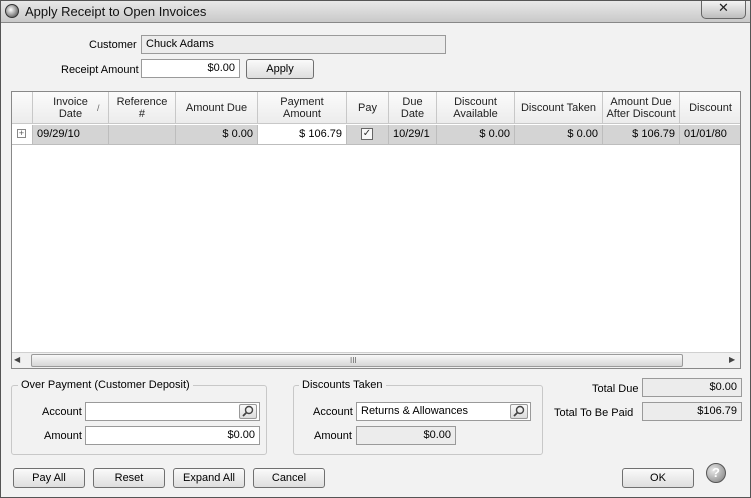 The height and width of the screenshot is (498, 751). What do you see at coordinates (716, 473) in the screenshot?
I see `help-icon: ?` at bounding box center [716, 473].